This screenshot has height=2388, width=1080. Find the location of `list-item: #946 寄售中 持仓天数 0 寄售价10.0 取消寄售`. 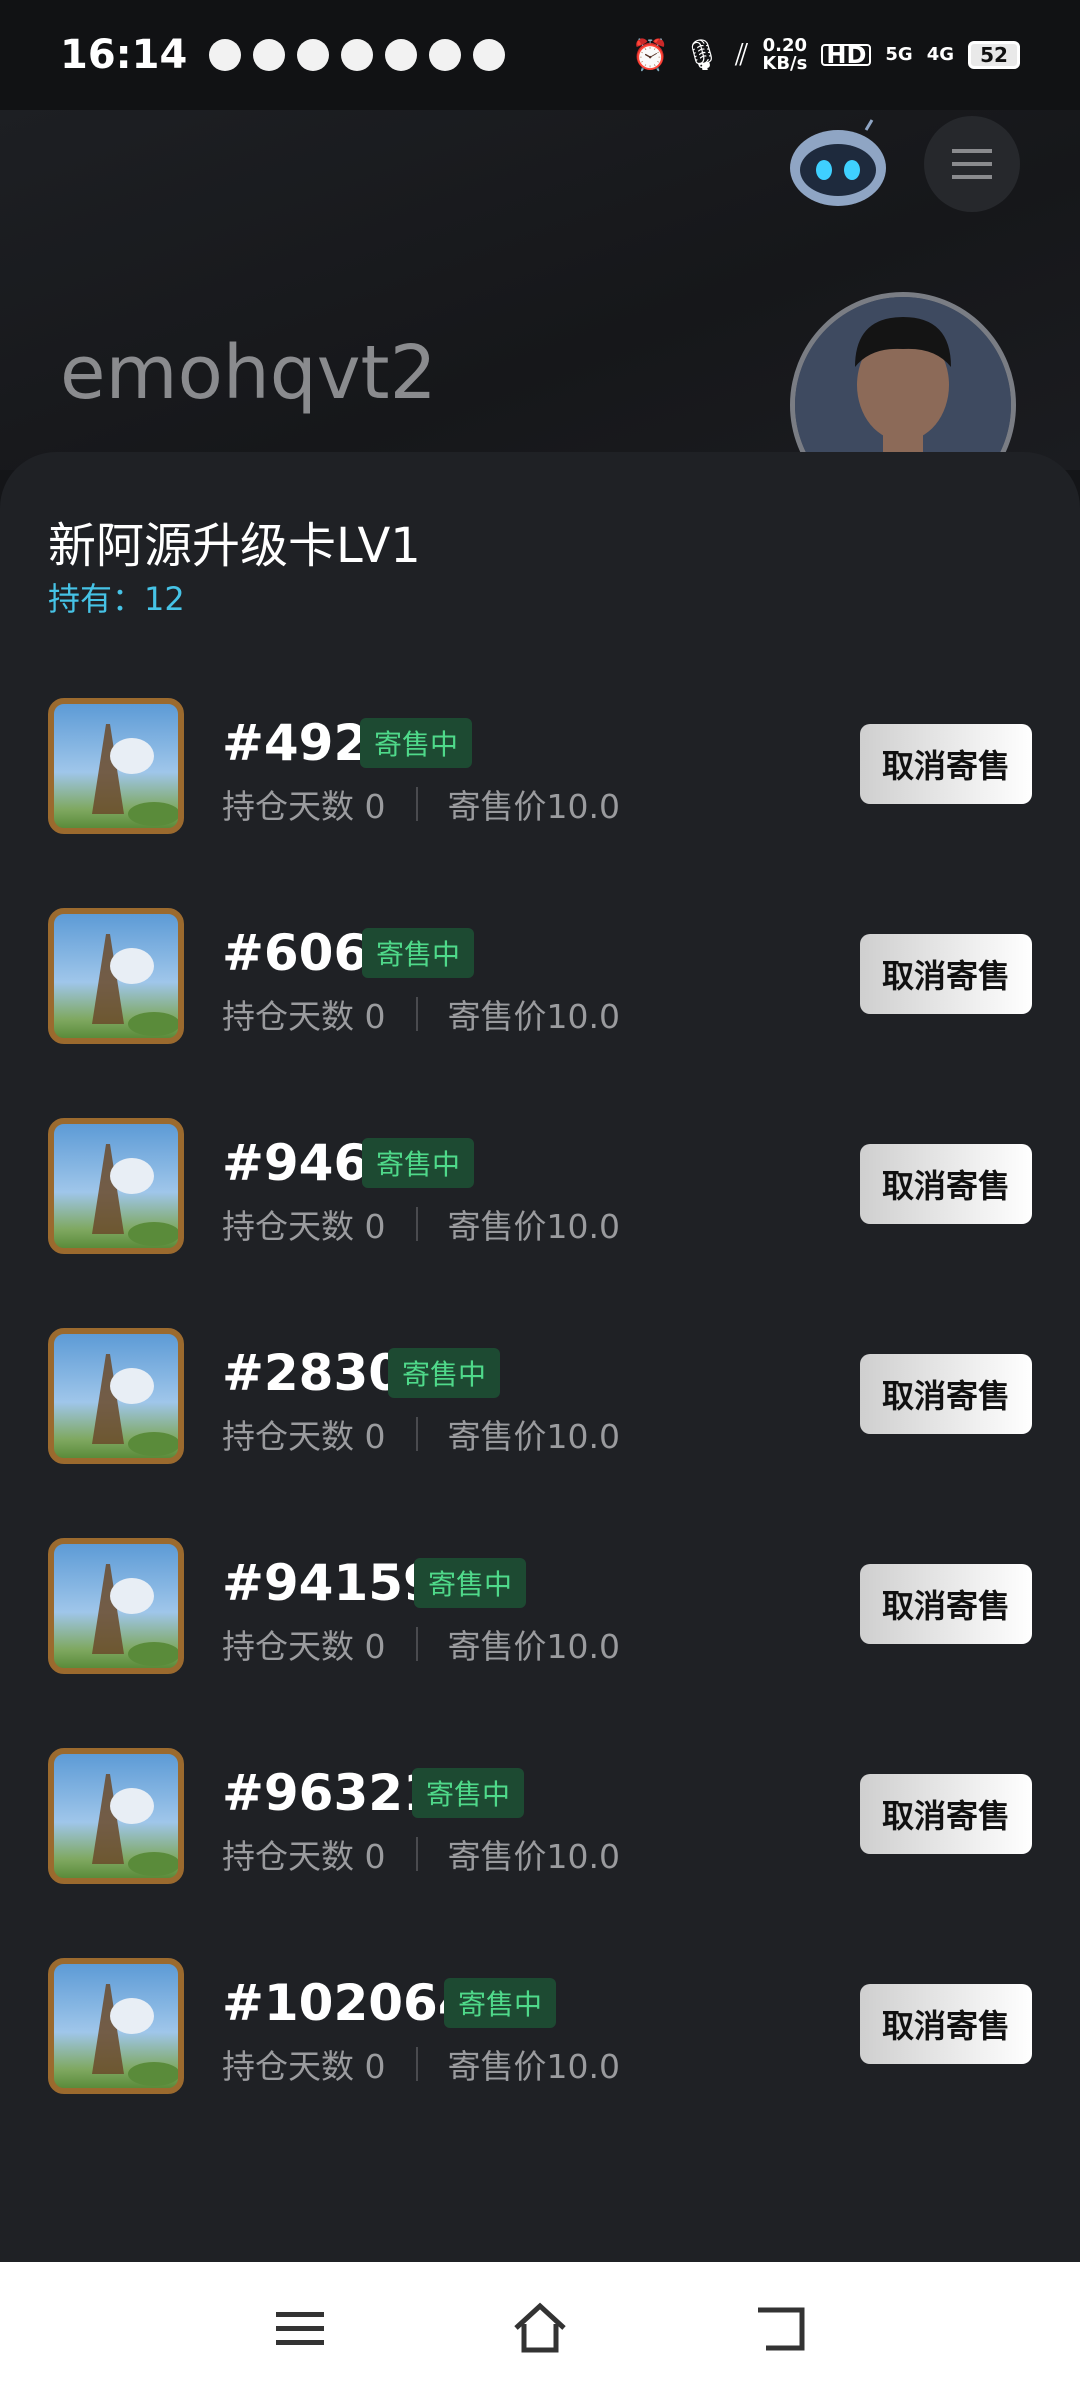

list-item: #946 寄售中 持仓天数 0 寄售价10.0 取消寄售 is located at coordinates (540, 1193).